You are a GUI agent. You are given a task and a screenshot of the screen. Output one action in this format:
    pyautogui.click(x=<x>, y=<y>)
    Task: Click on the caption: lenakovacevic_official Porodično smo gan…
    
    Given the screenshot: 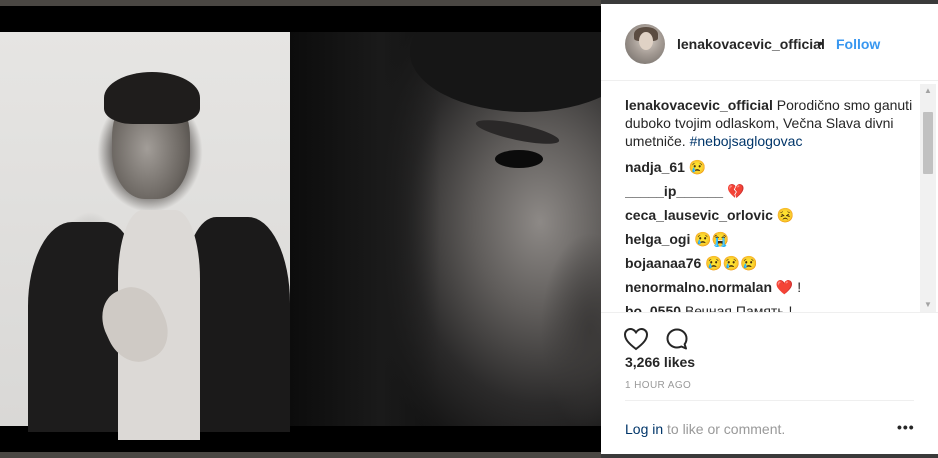 What is the action you would take?
    pyautogui.click(x=771, y=123)
    